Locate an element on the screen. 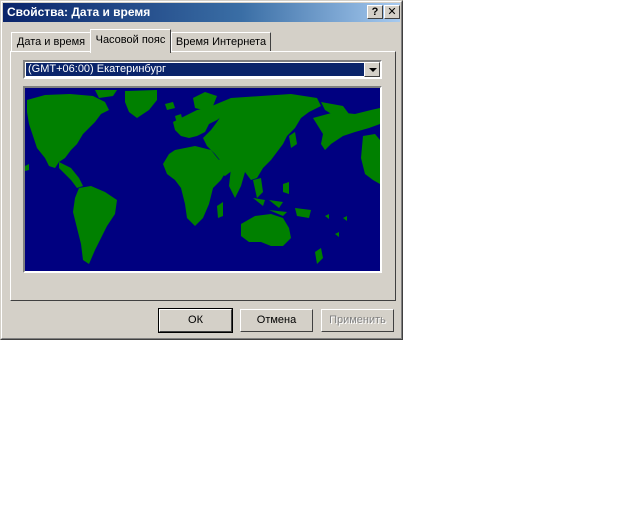 Image resolution: width=640 pixels, height=512 pixels. close-button: ✕ is located at coordinates (392, 12).